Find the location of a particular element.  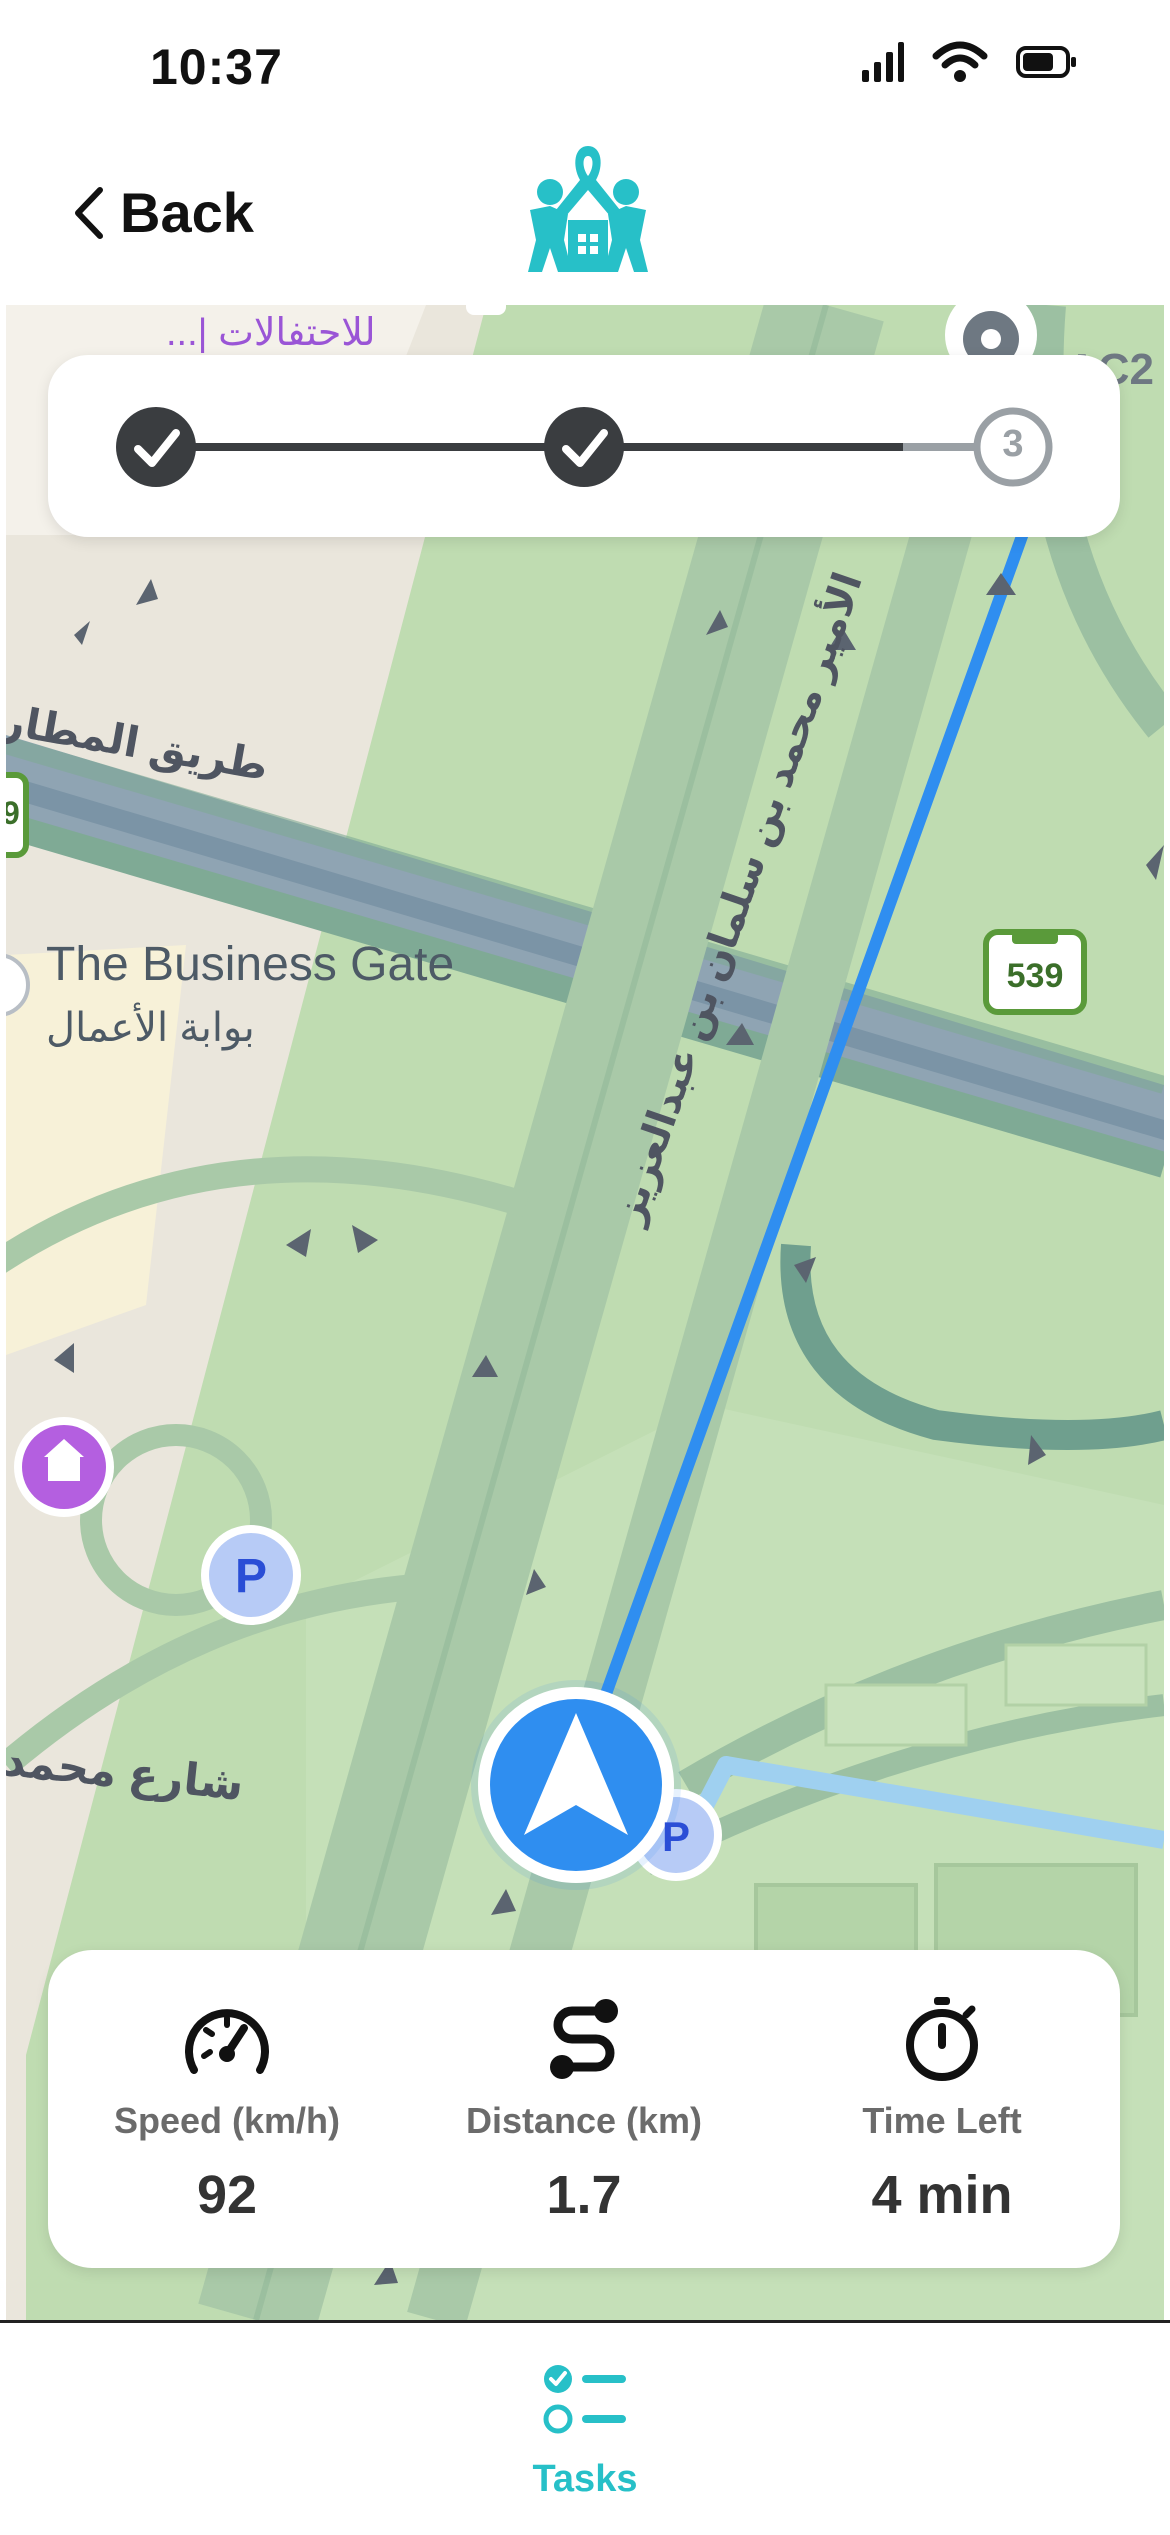

progress-stepper is located at coordinates (584, 447).